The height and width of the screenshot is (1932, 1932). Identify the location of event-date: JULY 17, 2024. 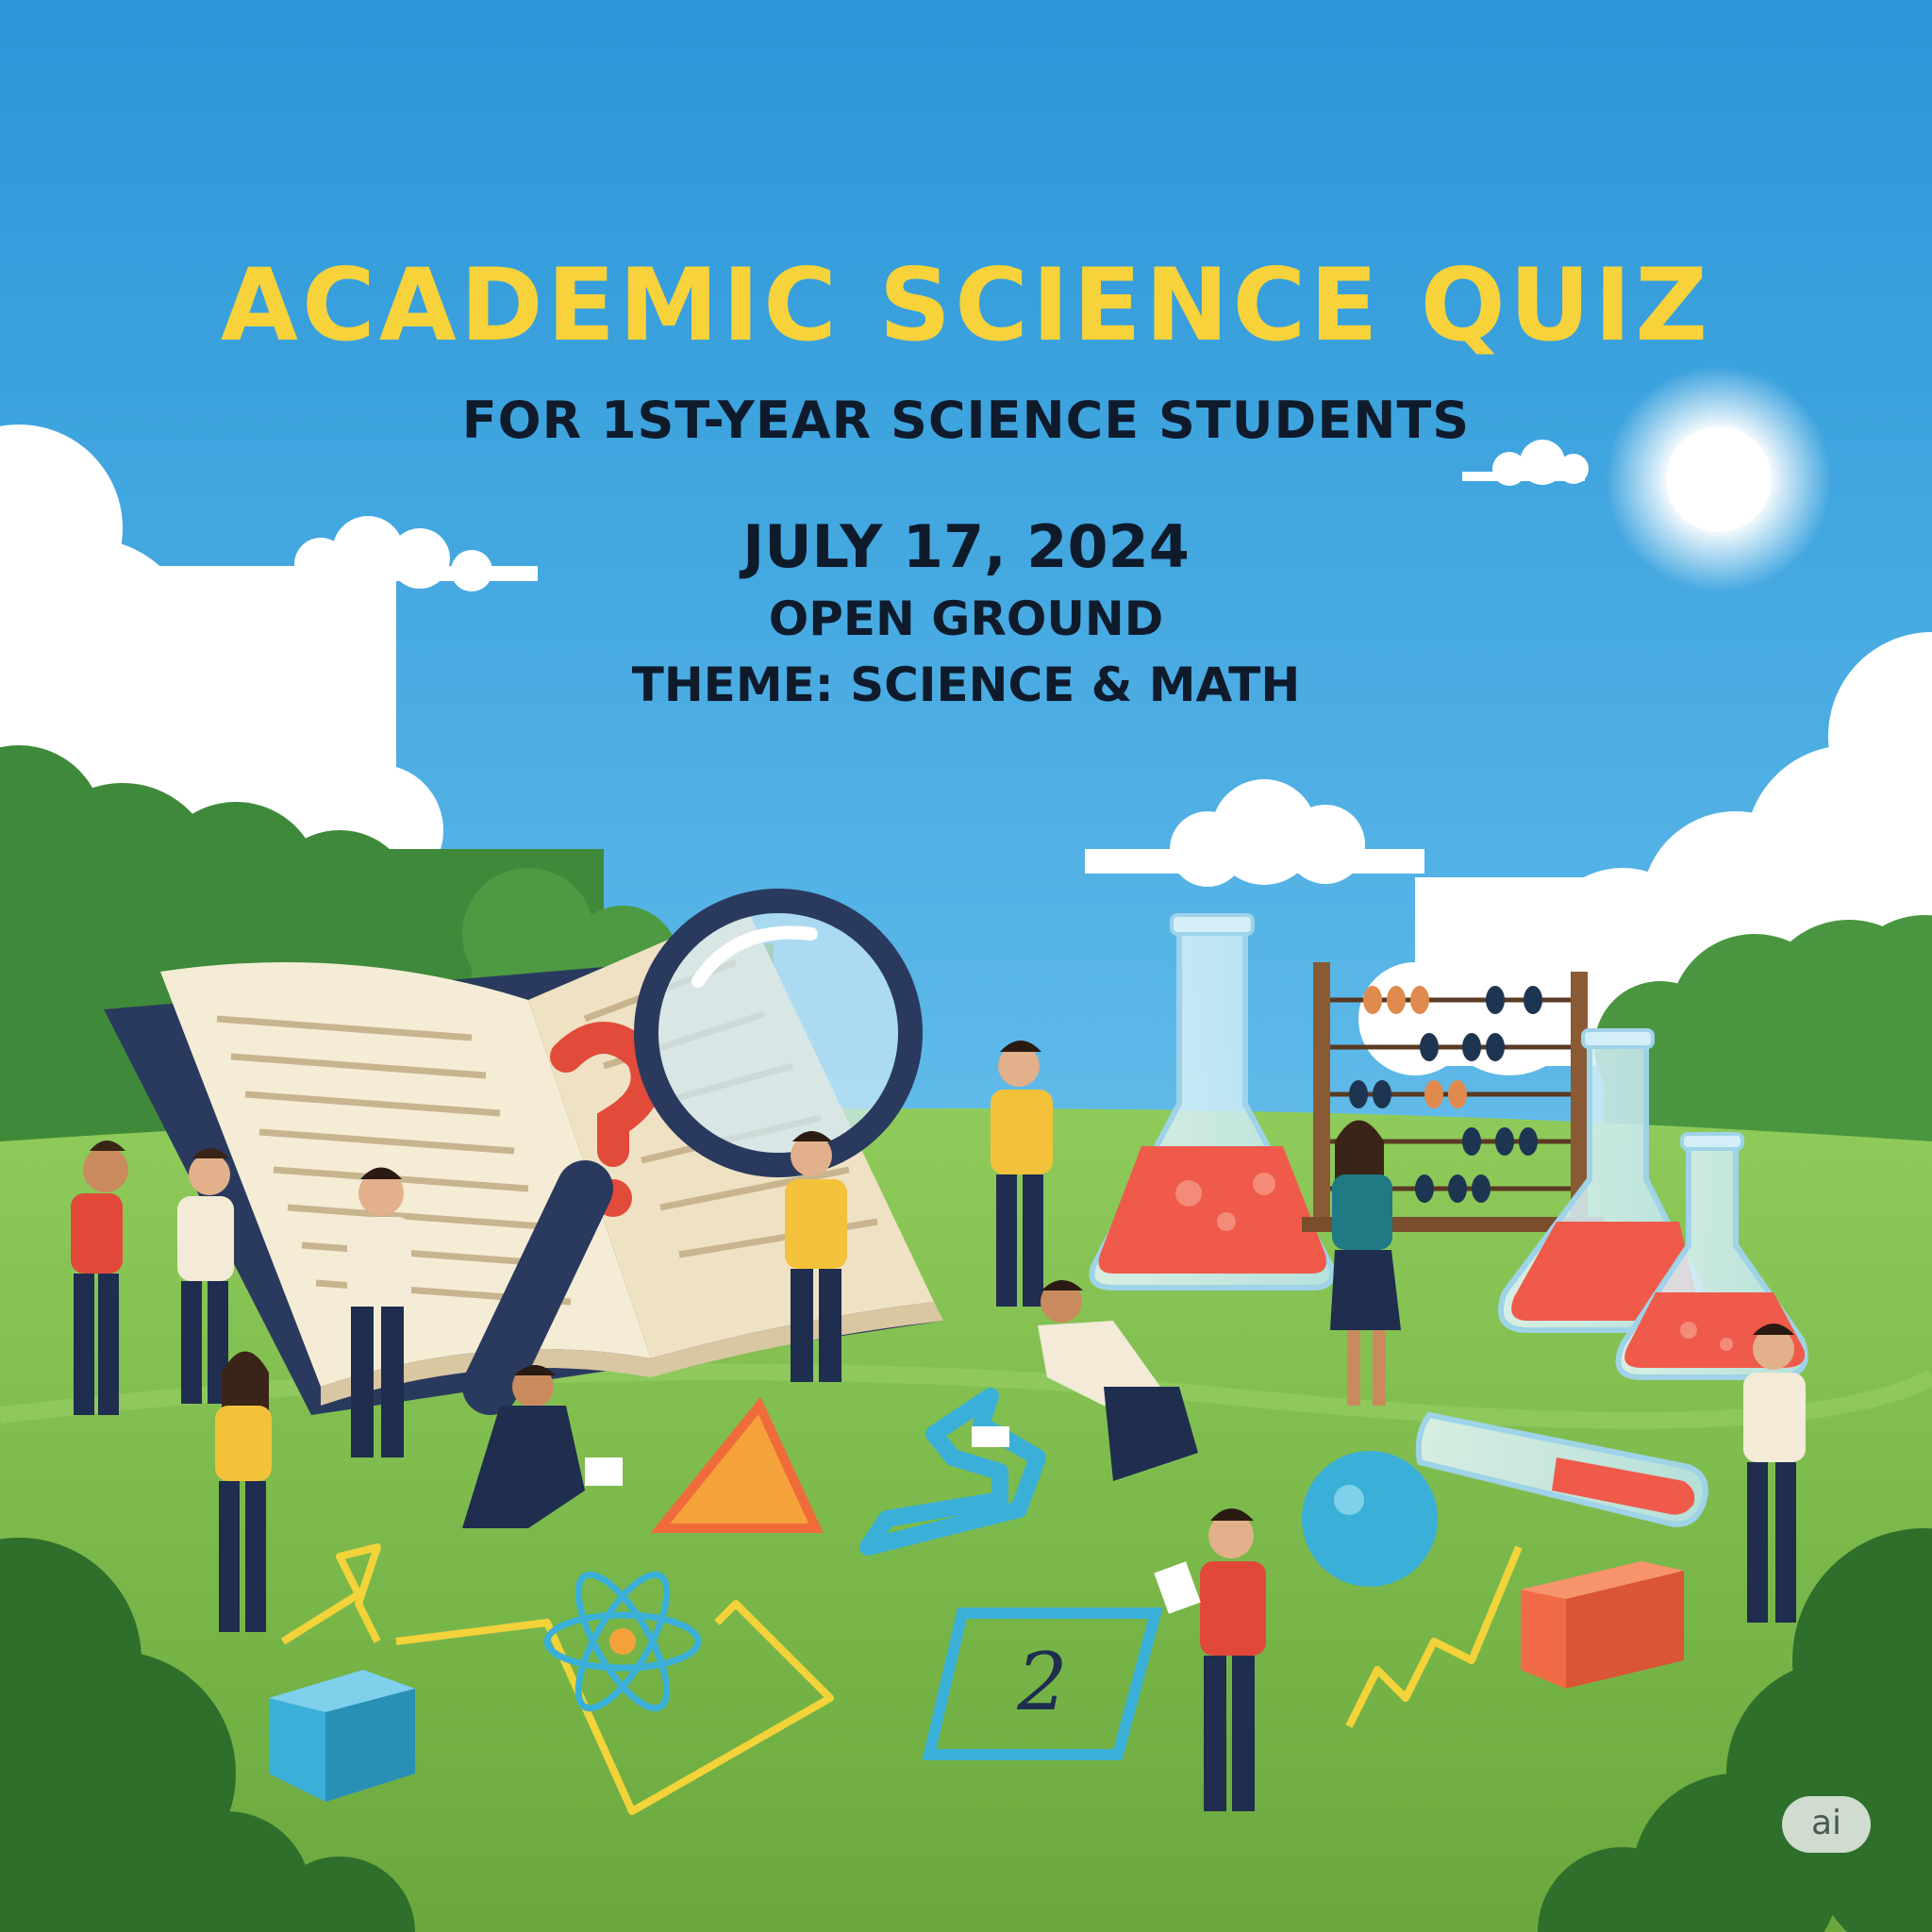
(966, 546).